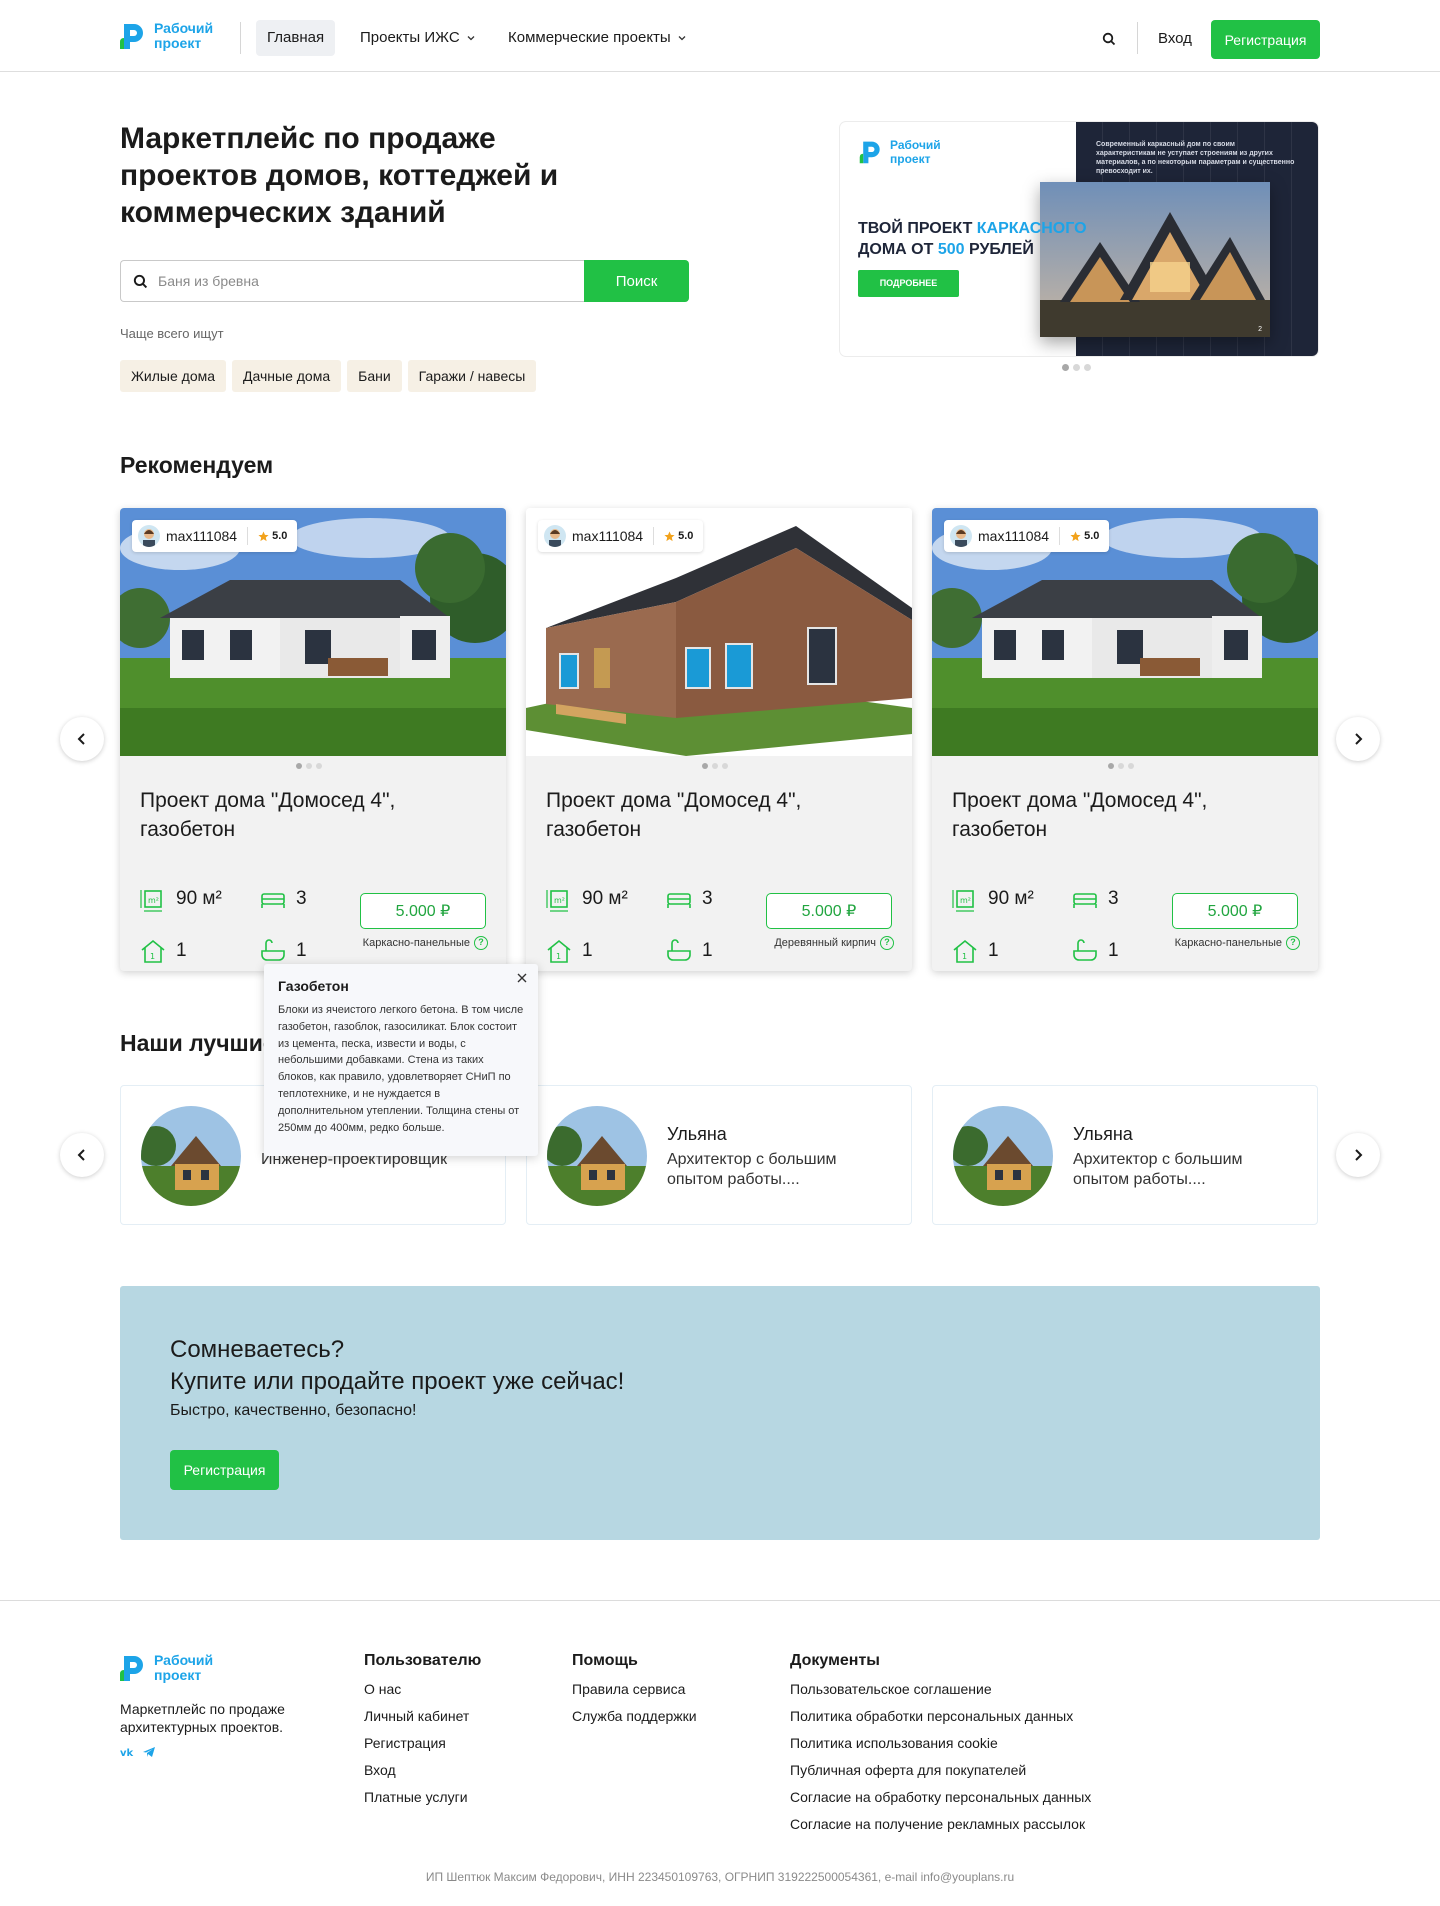 The height and width of the screenshot is (1906, 1440). Describe the element at coordinates (471, 38) in the screenshot. I see `chevron-down-icon` at that location.